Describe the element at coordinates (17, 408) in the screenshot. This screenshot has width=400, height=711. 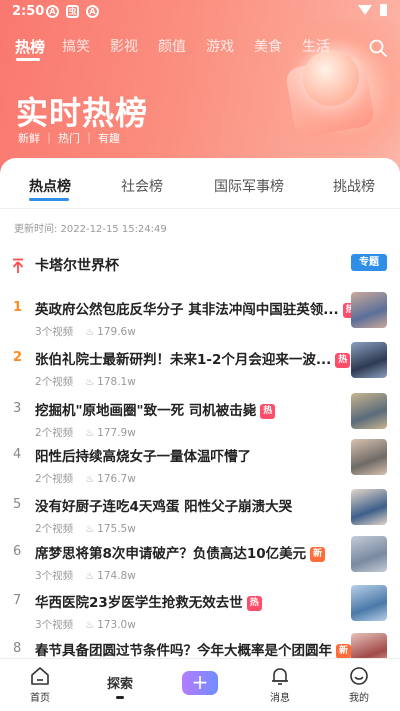
I see `rank-number: 3` at that location.